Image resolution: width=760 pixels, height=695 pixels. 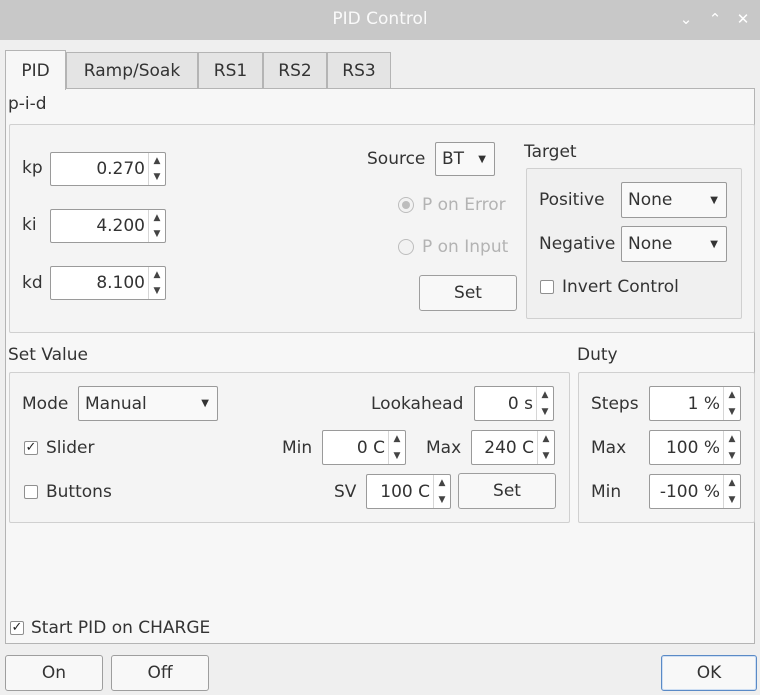 I want to click on close-icon: ✕, so click(x=743, y=19).